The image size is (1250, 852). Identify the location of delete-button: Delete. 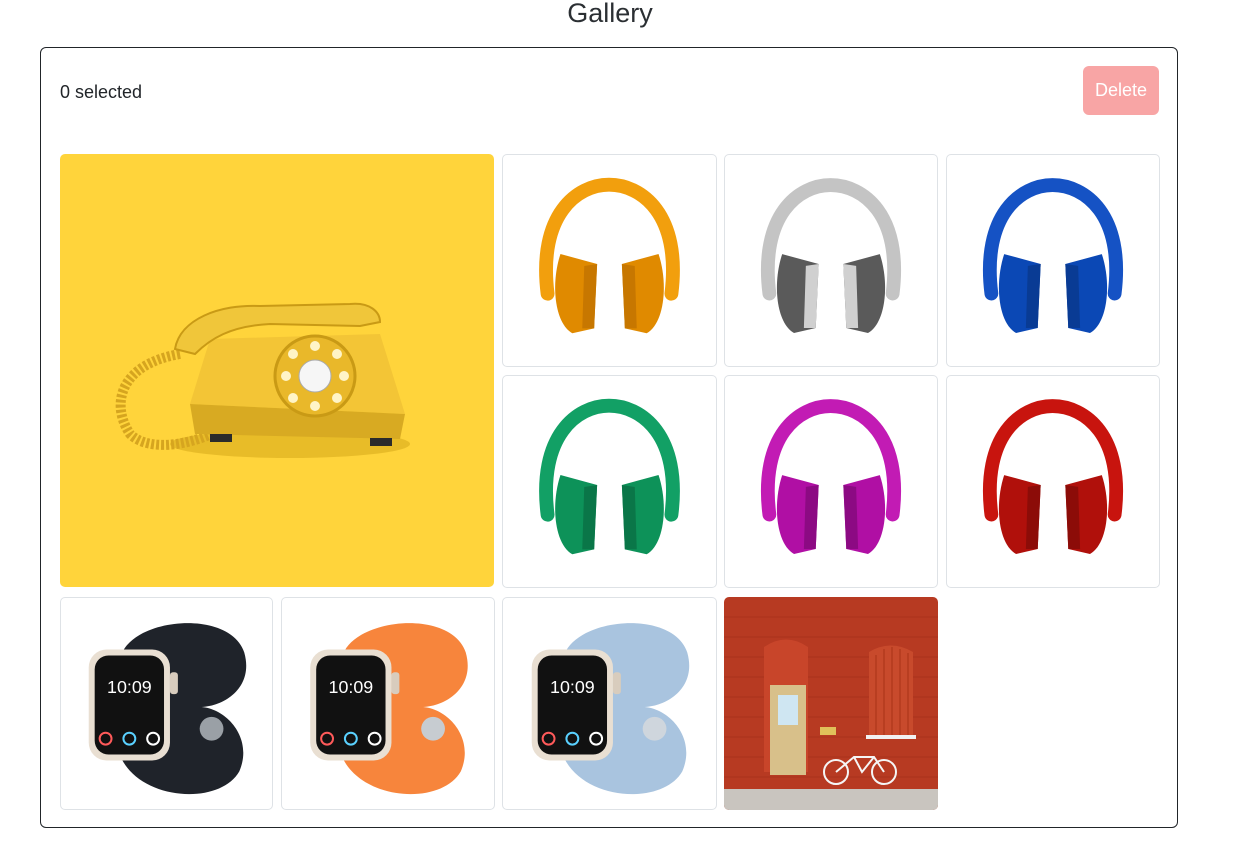
(1121, 90).